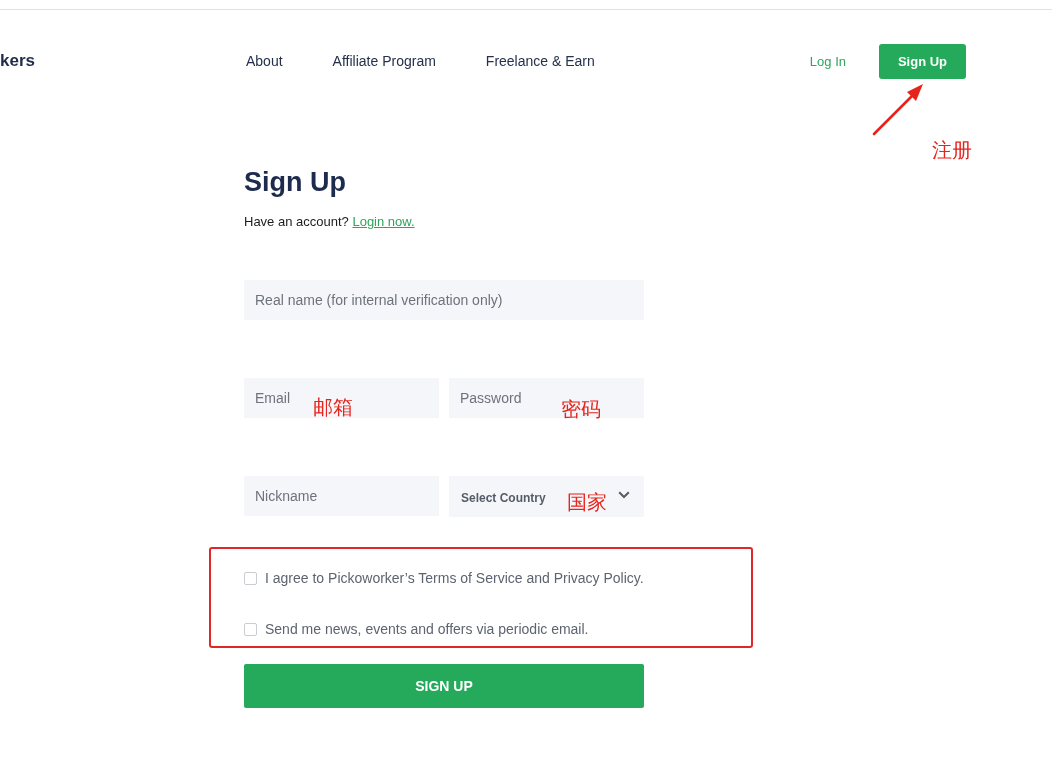 The width and height of the screenshot is (1052, 780). I want to click on input-field: Nickname, so click(341, 496).